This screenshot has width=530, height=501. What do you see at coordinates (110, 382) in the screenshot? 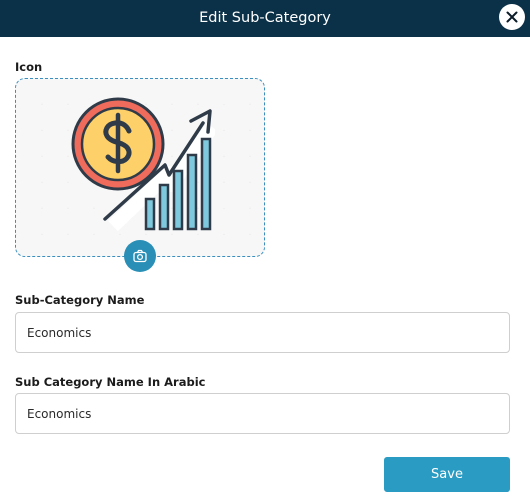
I see `arabic-name-label: Sub Category Name In Arabic` at bounding box center [110, 382].